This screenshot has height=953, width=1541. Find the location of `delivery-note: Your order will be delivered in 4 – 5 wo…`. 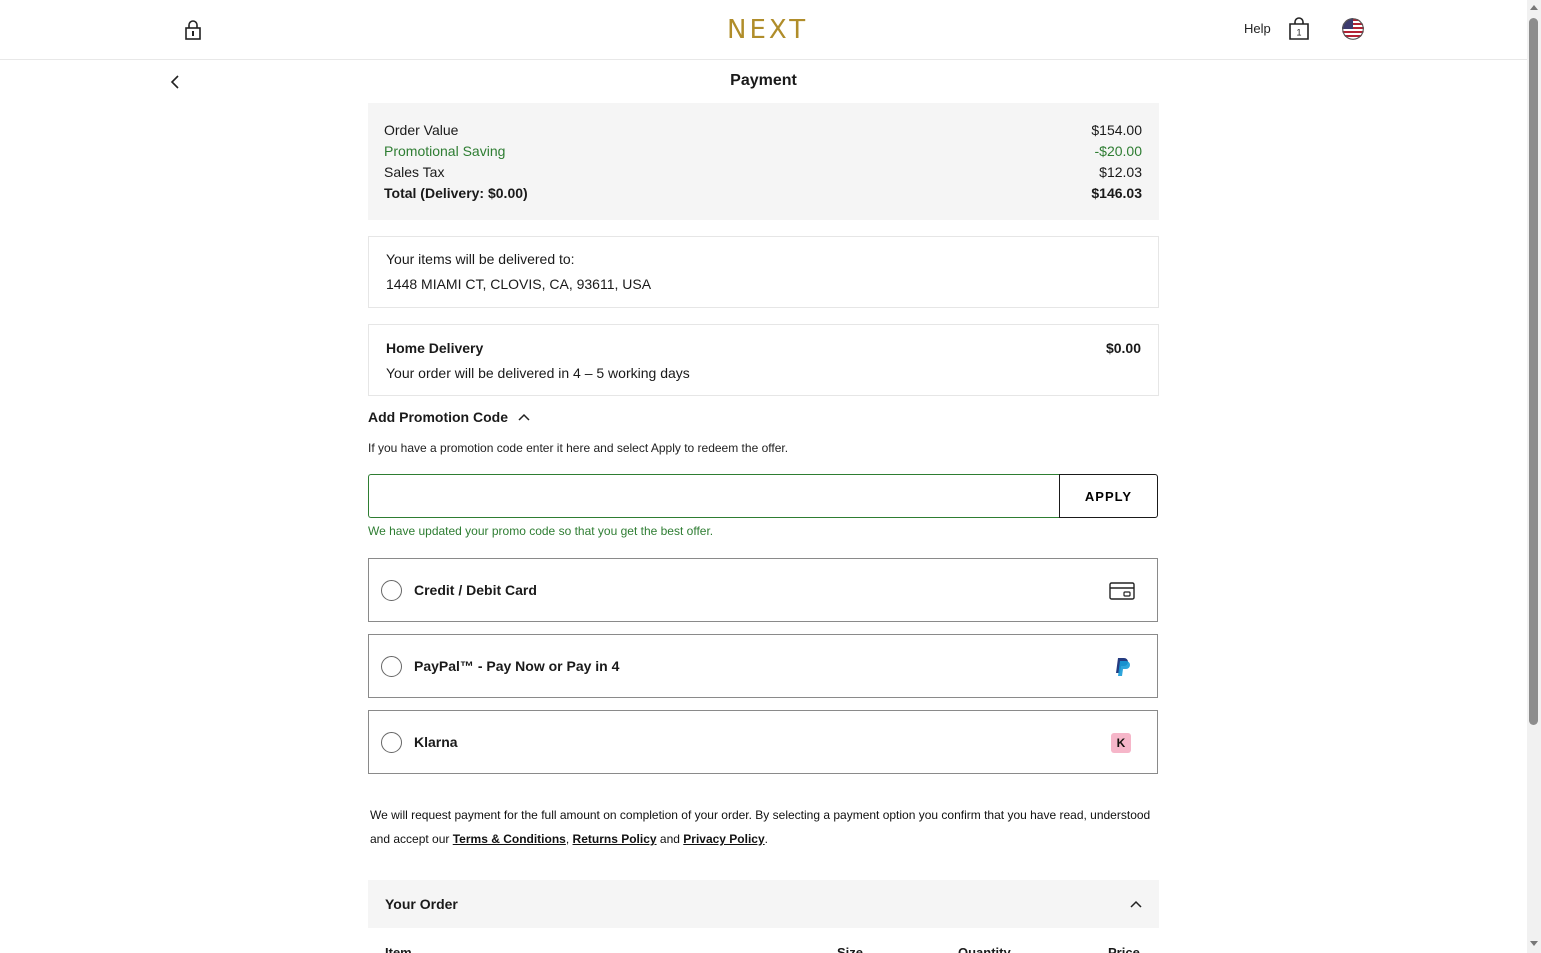

delivery-note: Your order will be delivered in 4 – 5 wo… is located at coordinates (538, 373).